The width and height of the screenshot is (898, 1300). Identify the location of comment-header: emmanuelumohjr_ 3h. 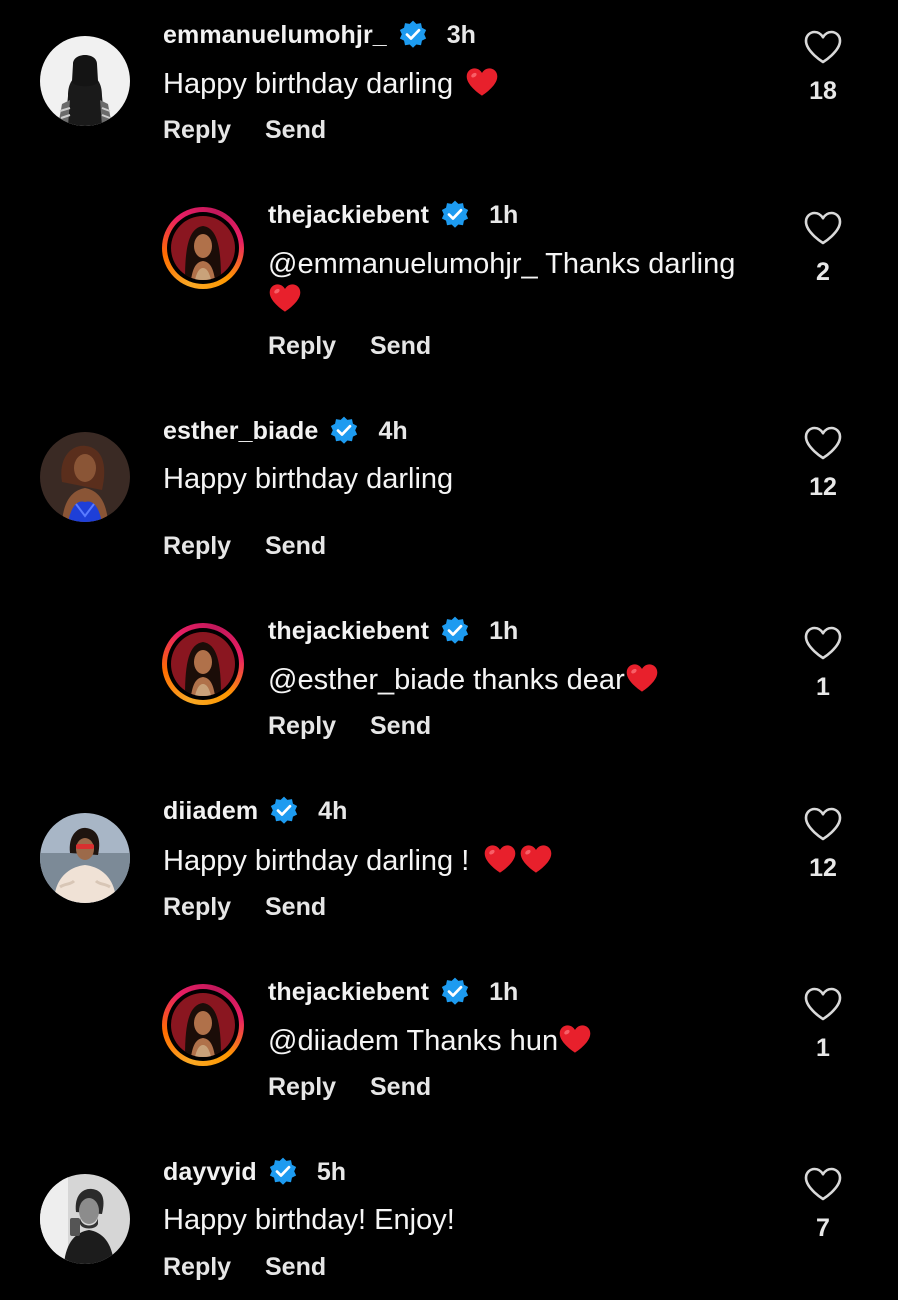
(319, 35).